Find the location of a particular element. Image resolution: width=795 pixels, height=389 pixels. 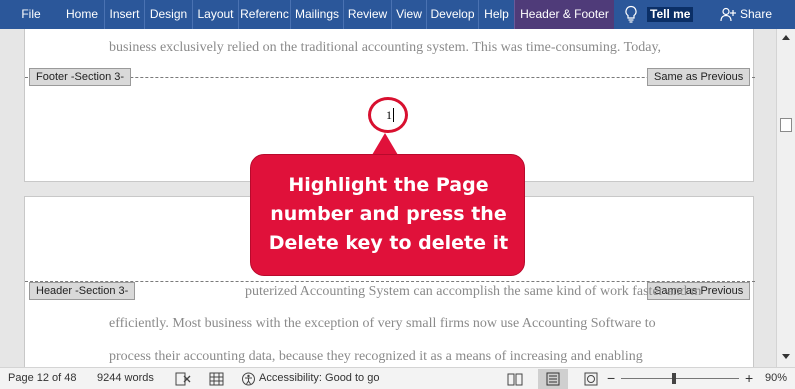

vertical-scrollbar is located at coordinates (785, 198).